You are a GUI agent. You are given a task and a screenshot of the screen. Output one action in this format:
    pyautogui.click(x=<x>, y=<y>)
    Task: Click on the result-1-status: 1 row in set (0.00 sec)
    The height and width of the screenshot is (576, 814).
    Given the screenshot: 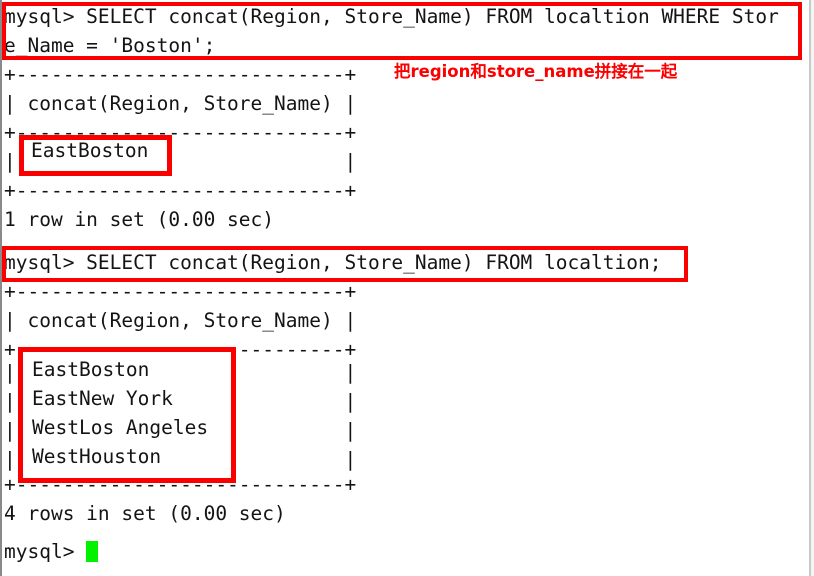 What is the action you would take?
    pyautogui.click(x=139, y=219)
    